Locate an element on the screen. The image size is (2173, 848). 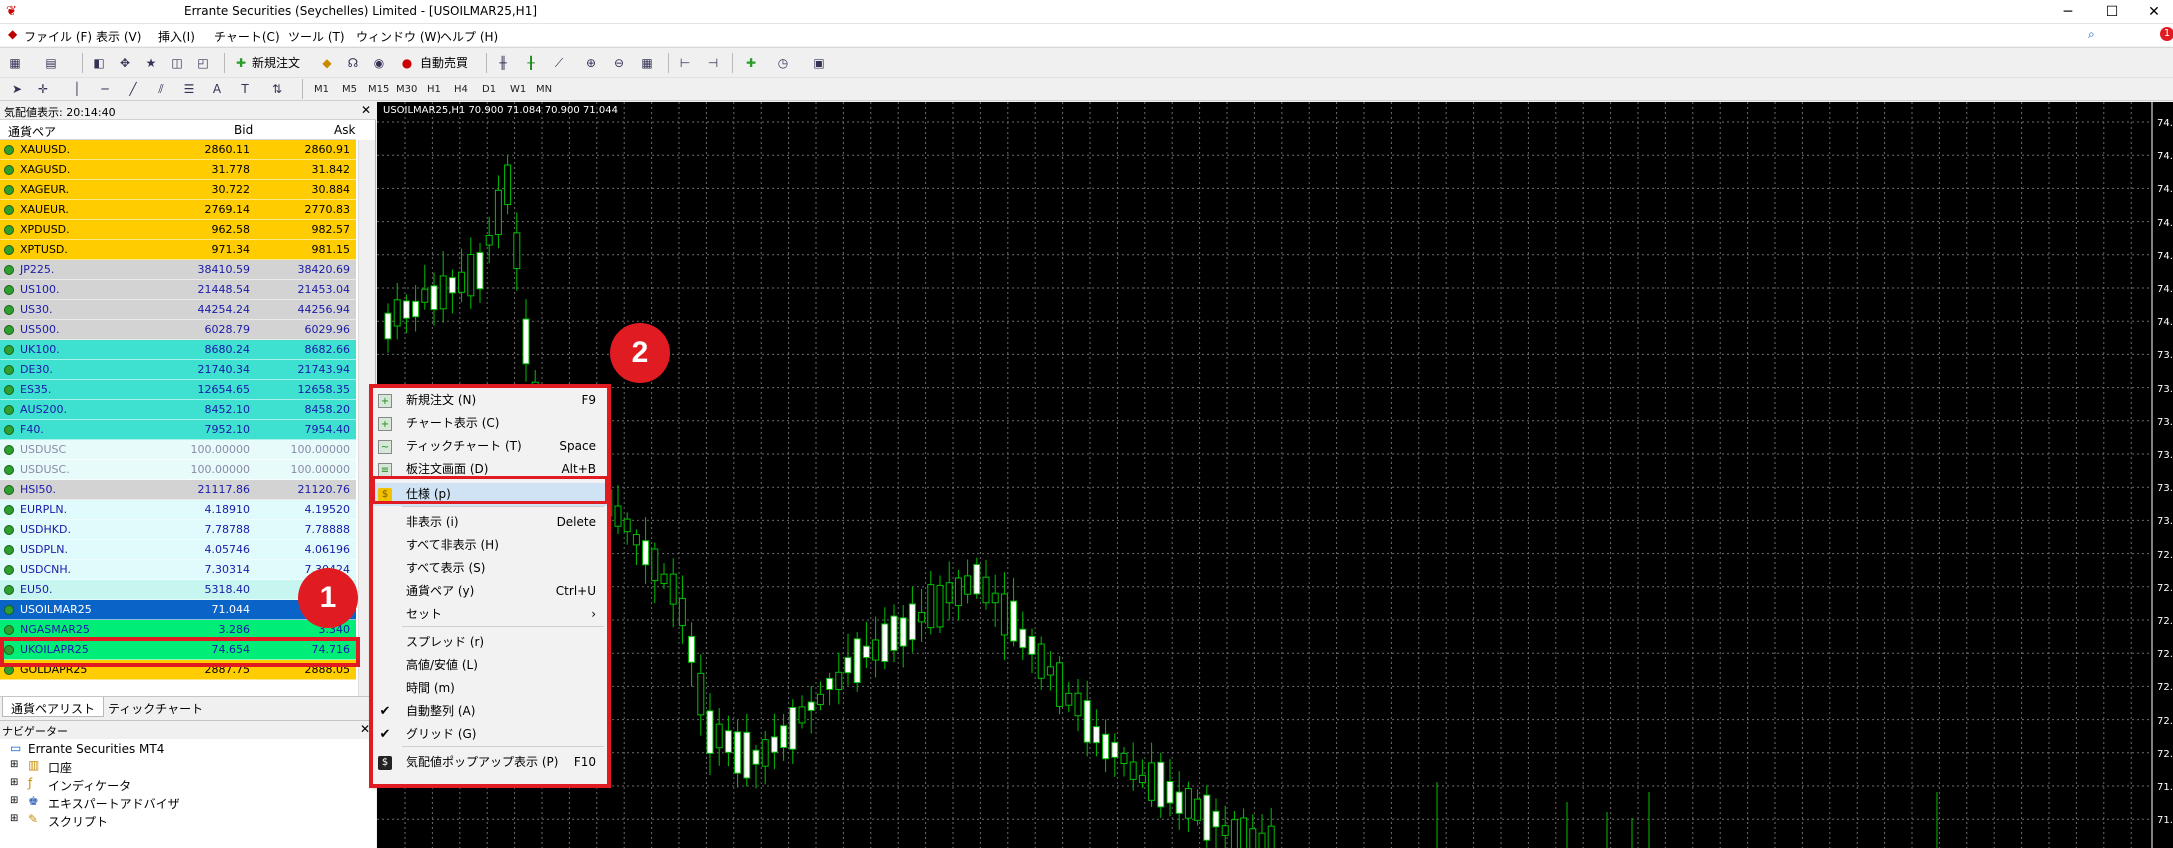
timeframe-h1: H1 is located at coordinates (434, 90).